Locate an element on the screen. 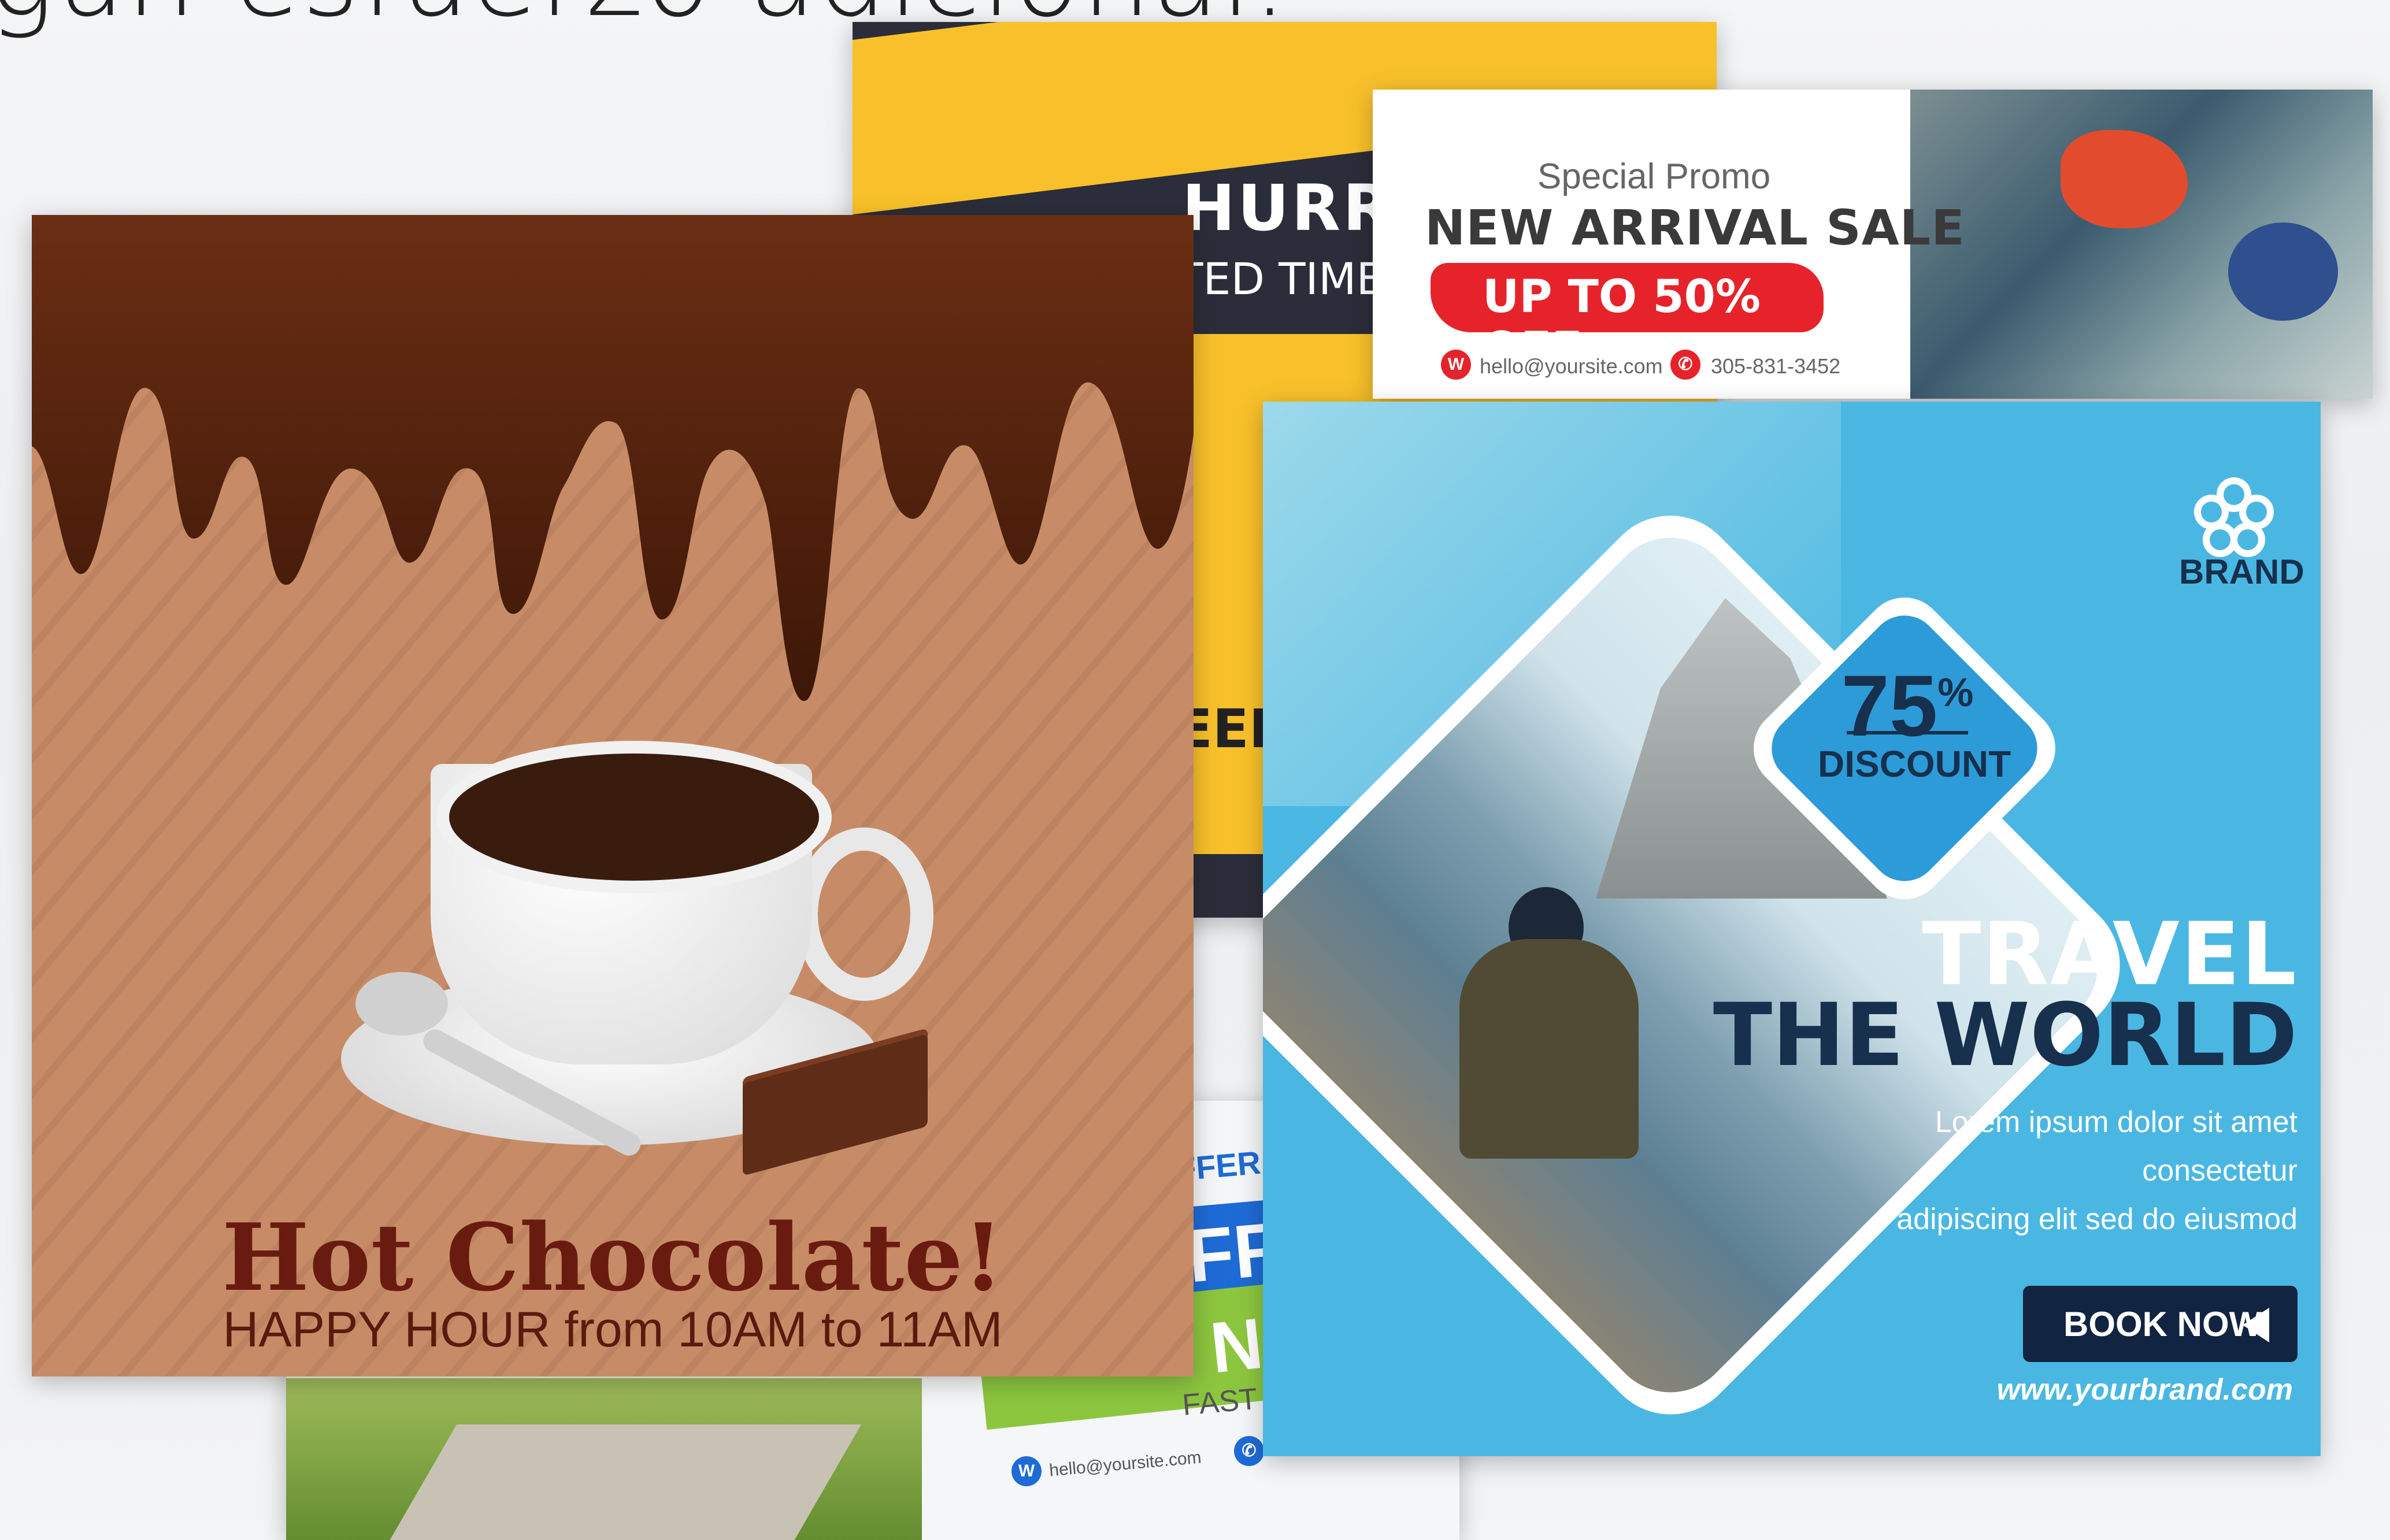 This screenshot has height=1540, width=2390. book-now-label: BOOK NOW is located at coordinates (2163, 1324).